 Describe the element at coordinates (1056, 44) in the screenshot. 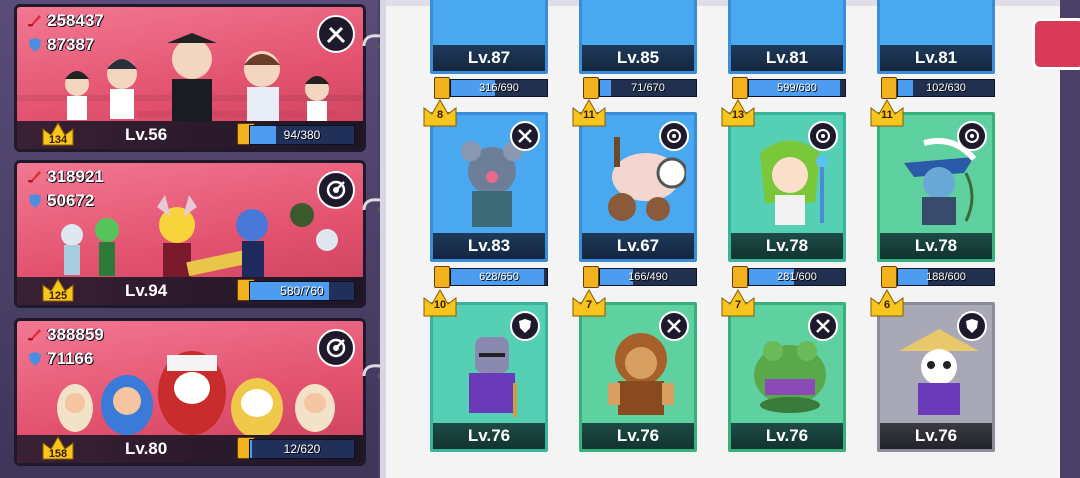

I see `close-tab-button` at that location.